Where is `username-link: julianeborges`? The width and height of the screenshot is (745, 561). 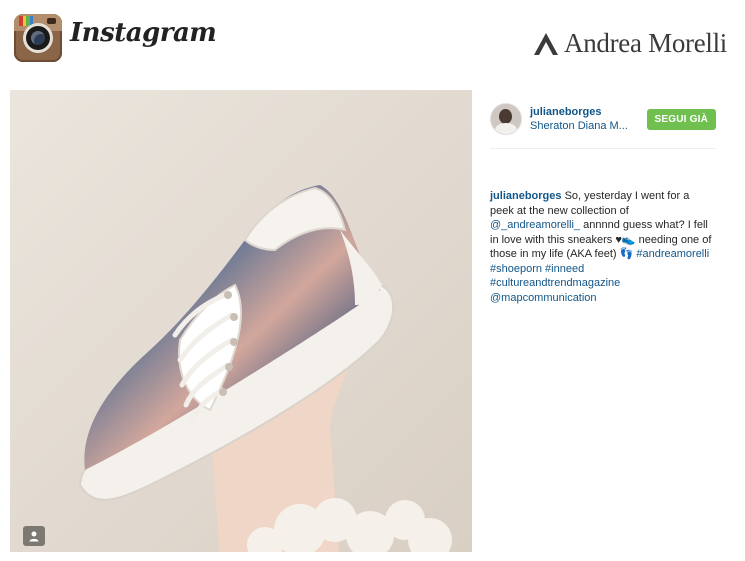
username-link: julianeborges is located at coordinates (588, 112).